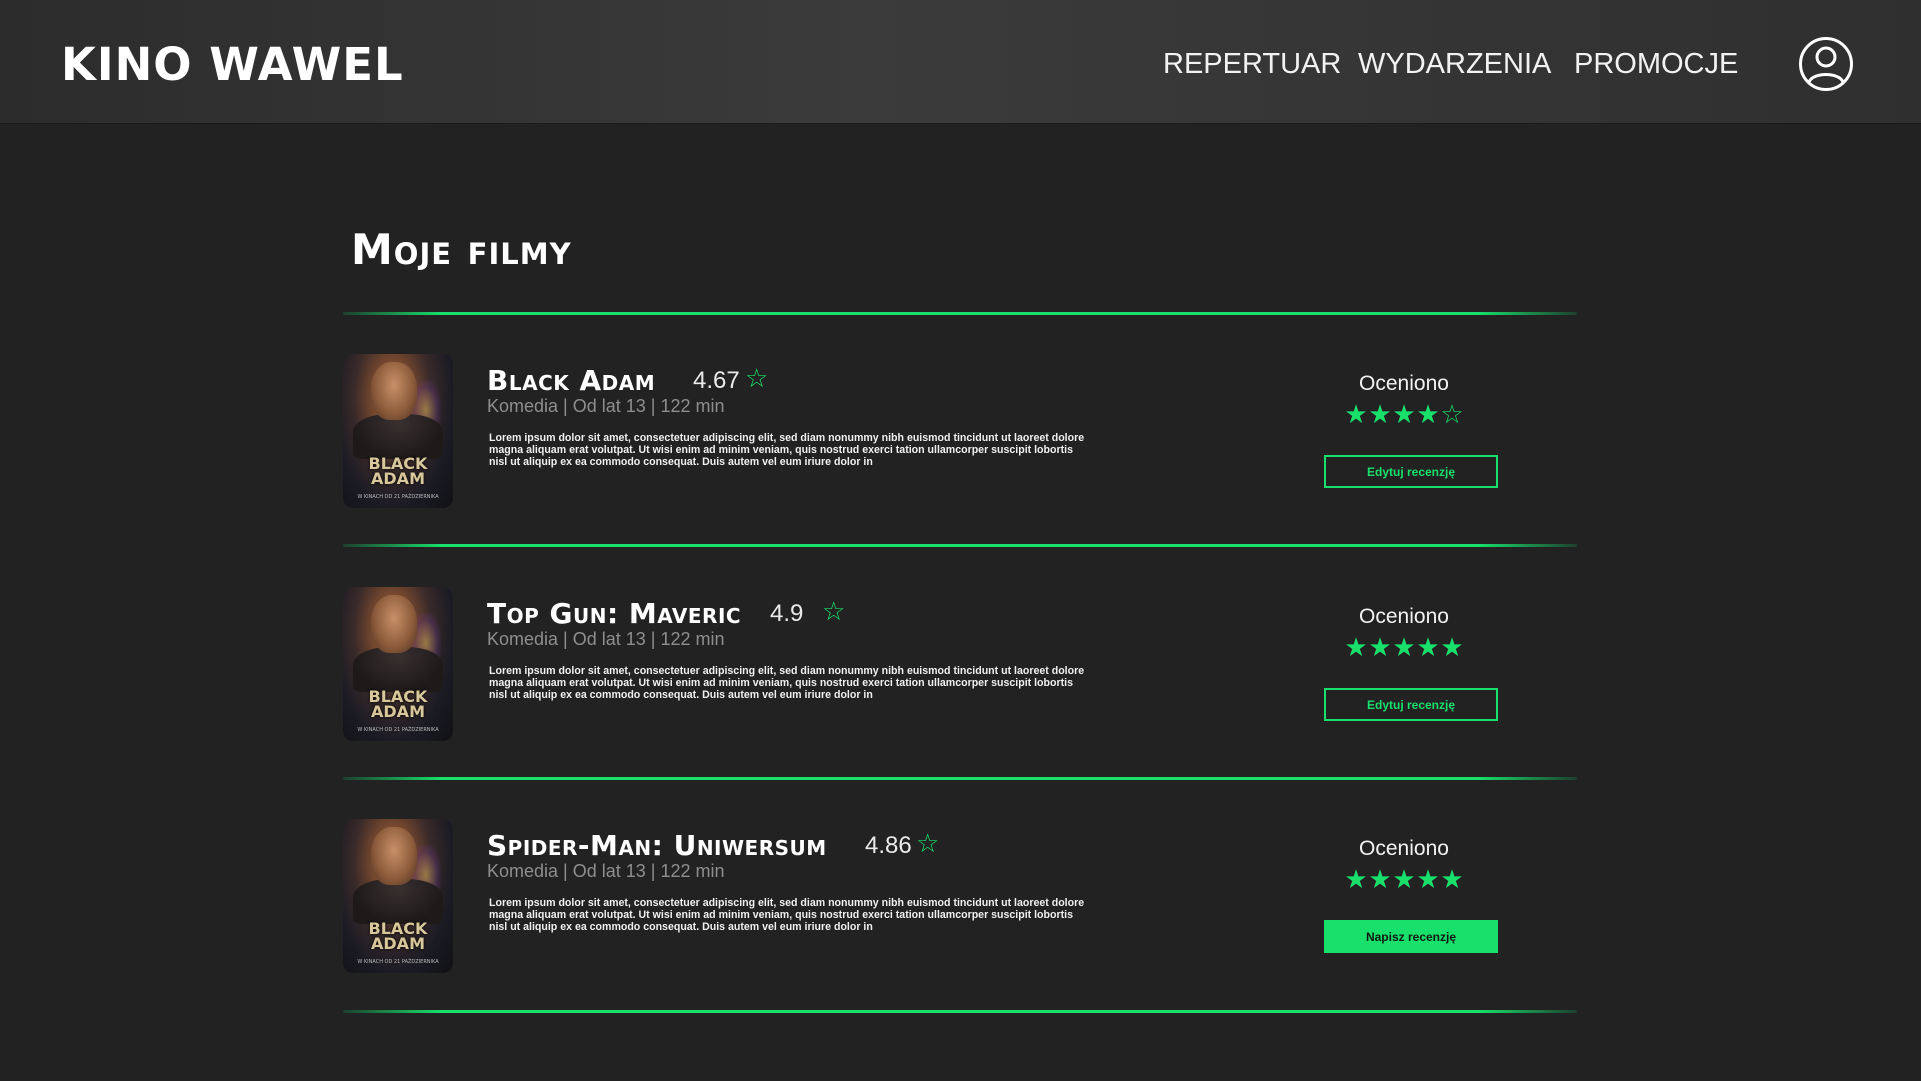  What do you see at coordinates (1826, 64) in the screenshot?
I see `user-circle-icon` at bounding box center [1826, 64].